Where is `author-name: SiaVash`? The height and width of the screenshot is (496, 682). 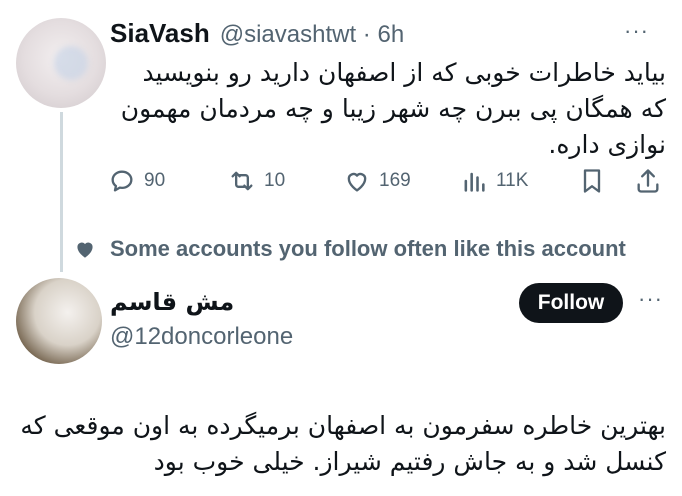
author-name: SiaVash is located at coordinates (160, 33).